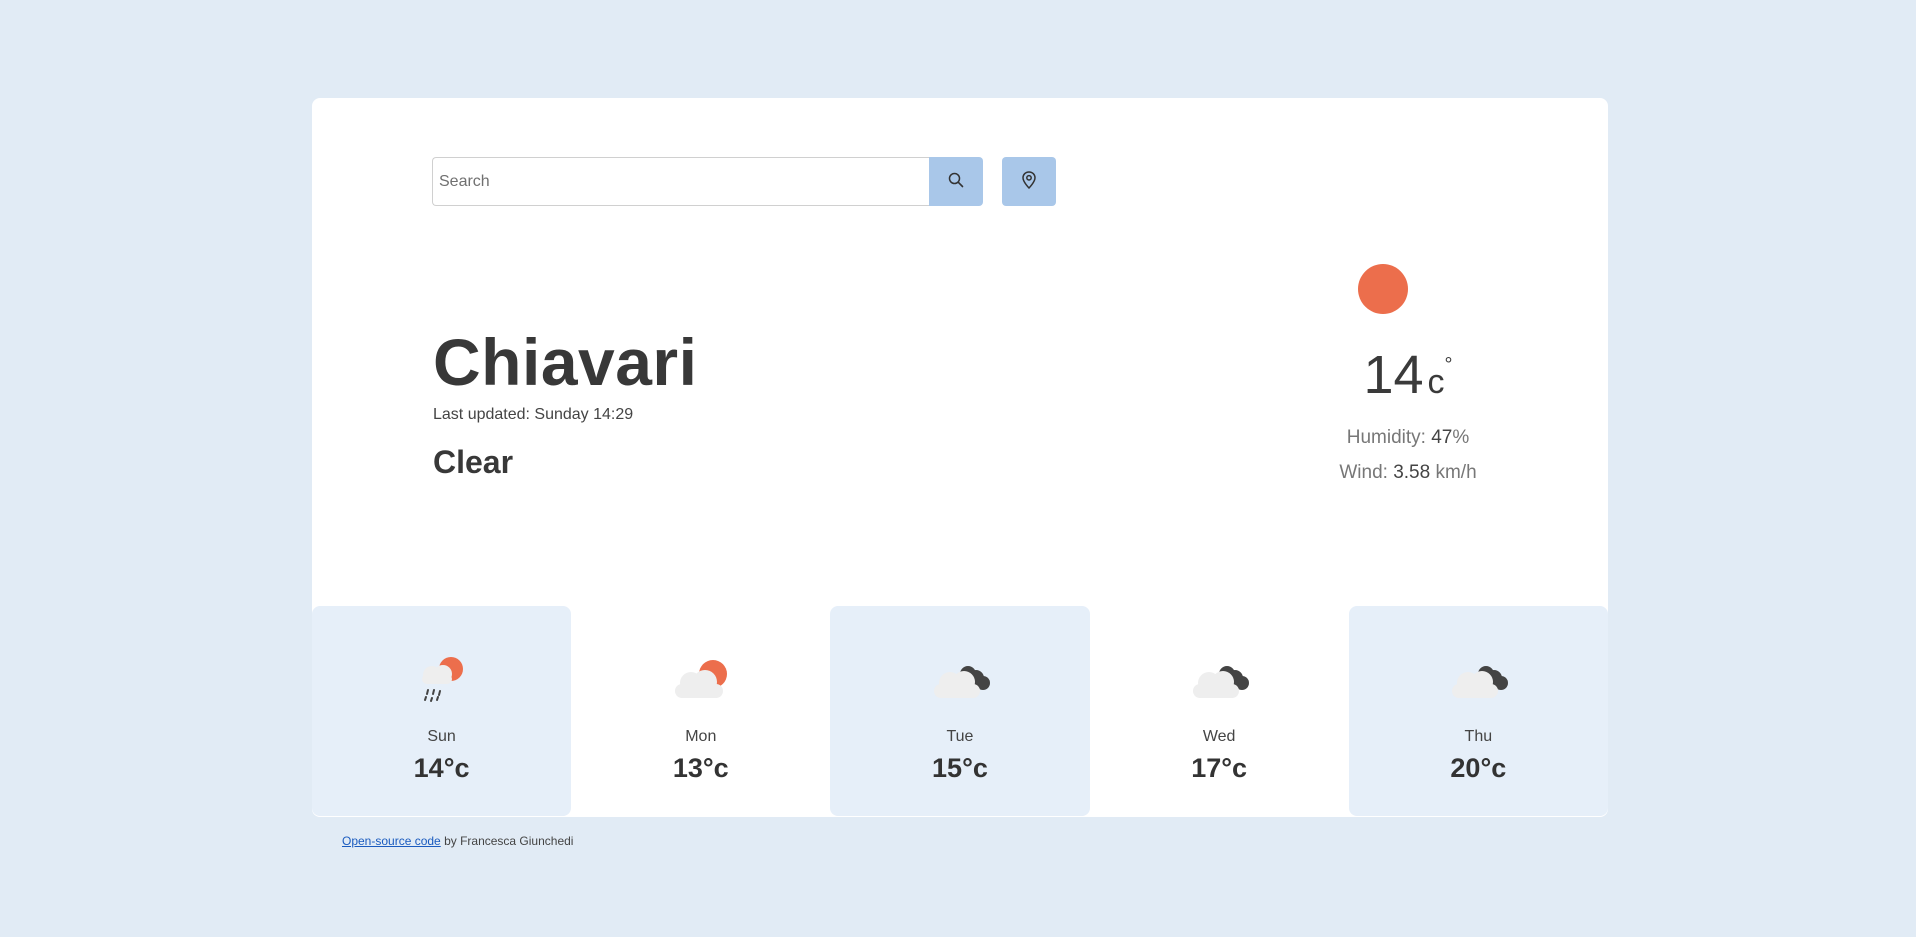 The height and width of the screenshot is (937, 1916). What do you see at coordinates (473, 462) in the screenshot?
I see `weather-condition: Clear` at bounding box center [473, 462].